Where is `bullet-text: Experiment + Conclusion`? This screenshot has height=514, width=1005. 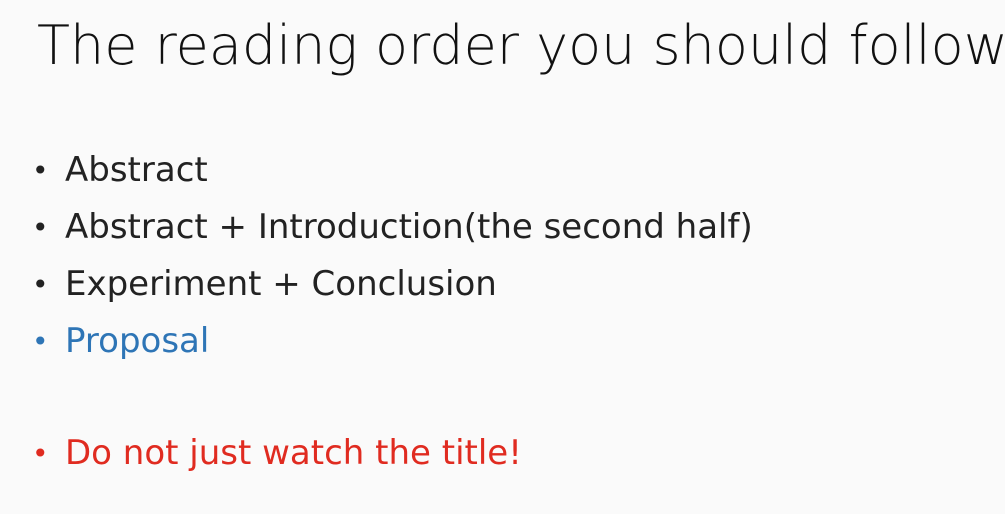
bullet-text: Experiment + Conclusion is located at coordinates (281, 284).